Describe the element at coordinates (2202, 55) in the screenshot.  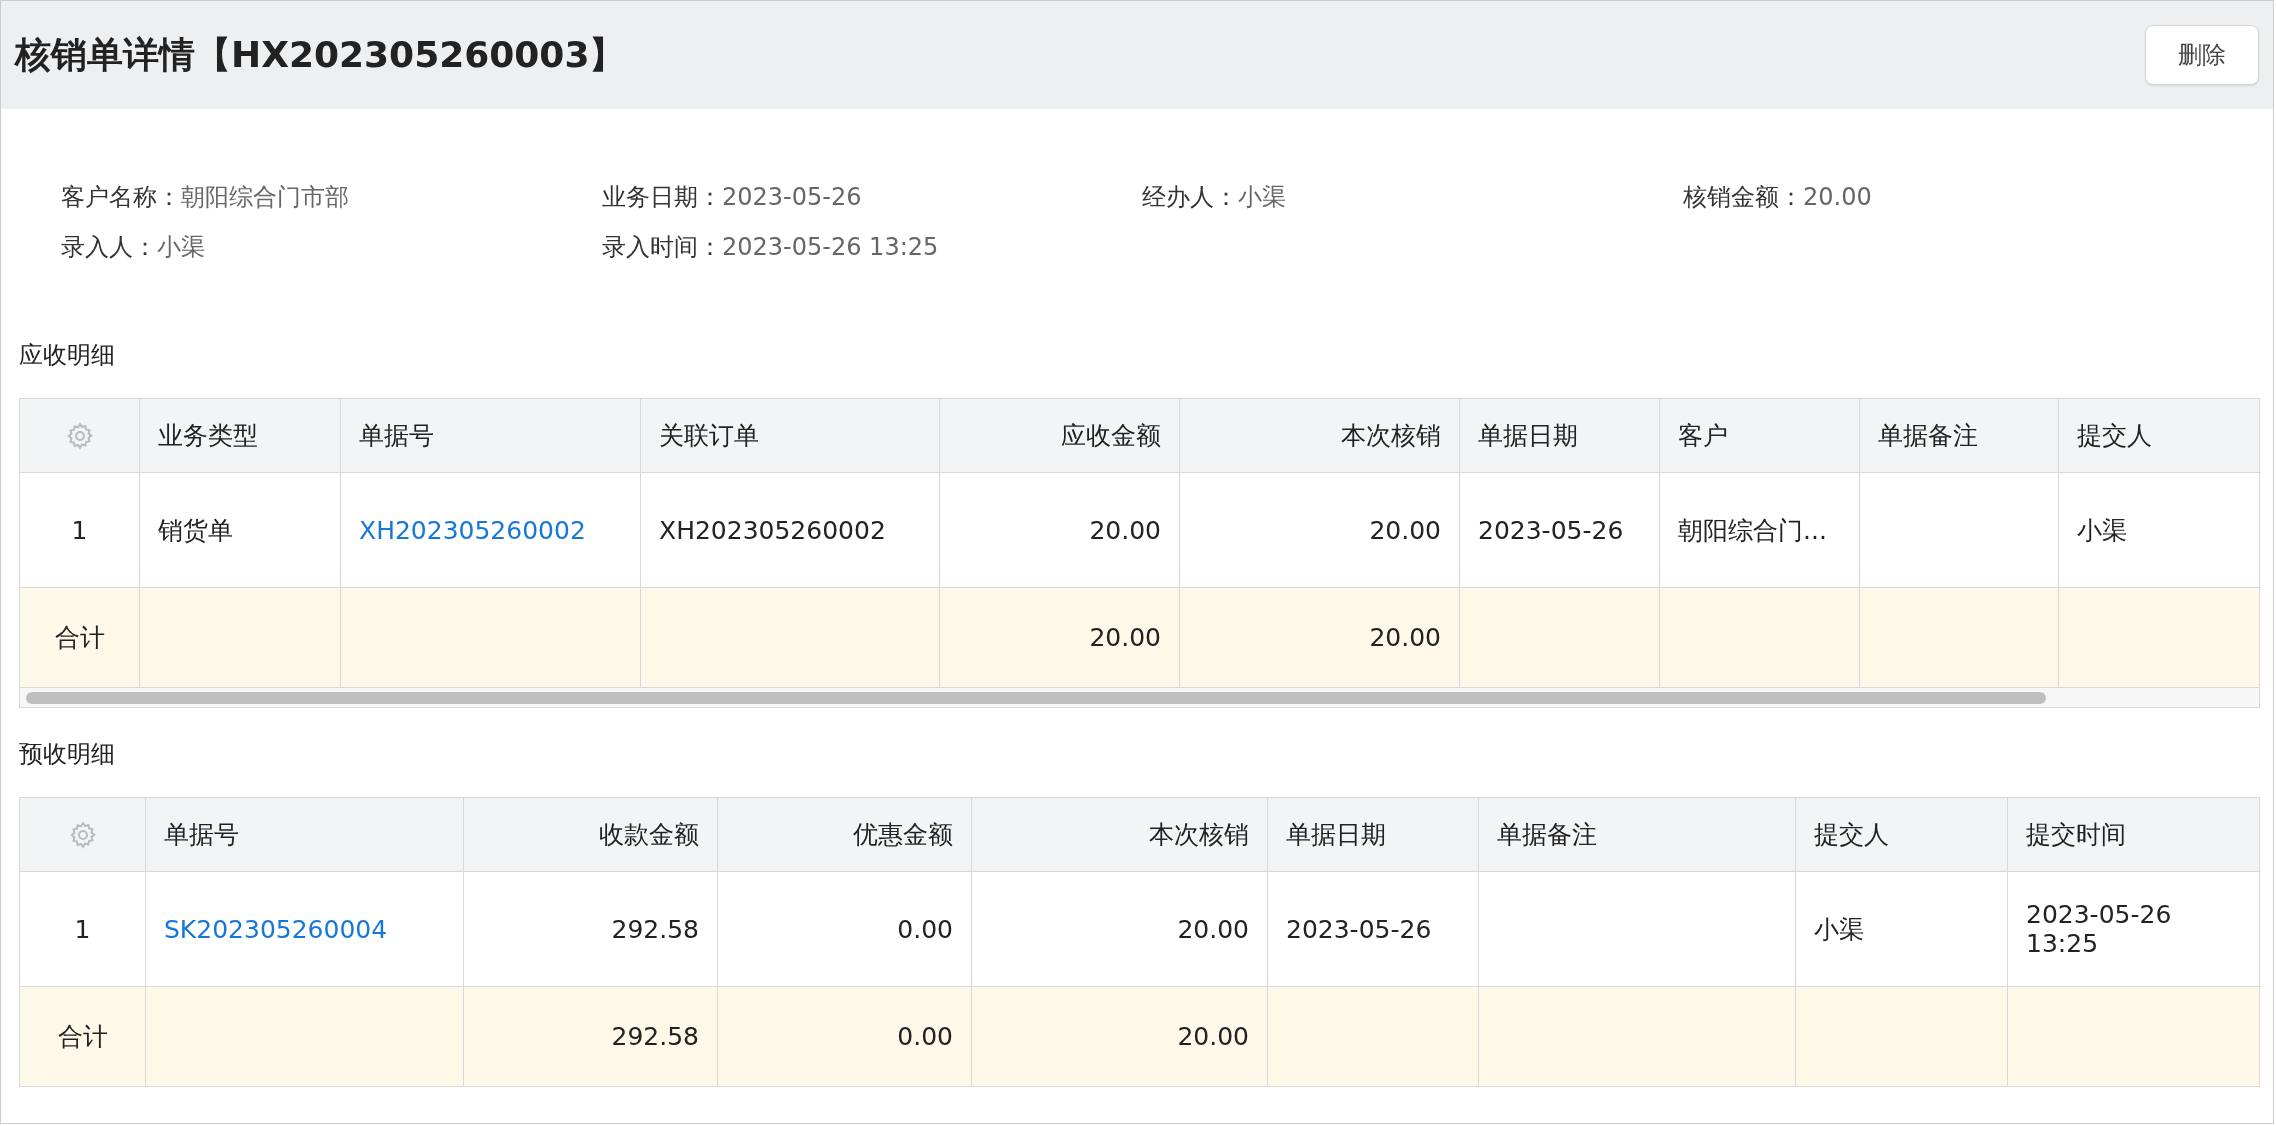
I see `delete-button: 删除` at that location.